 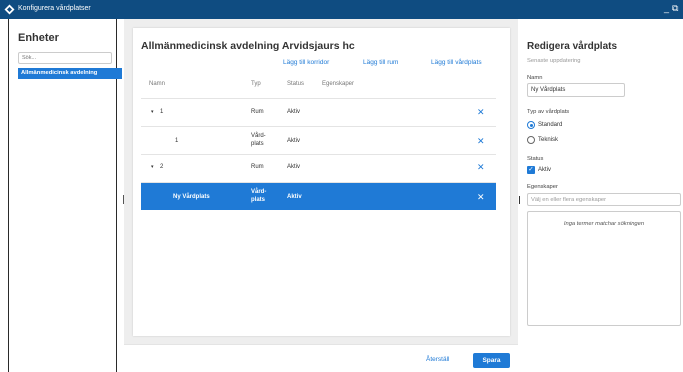 What do you see at coordinates (535, 159) in the screenshot?
I see `status-label: Status` at bounding box center [535, 159].